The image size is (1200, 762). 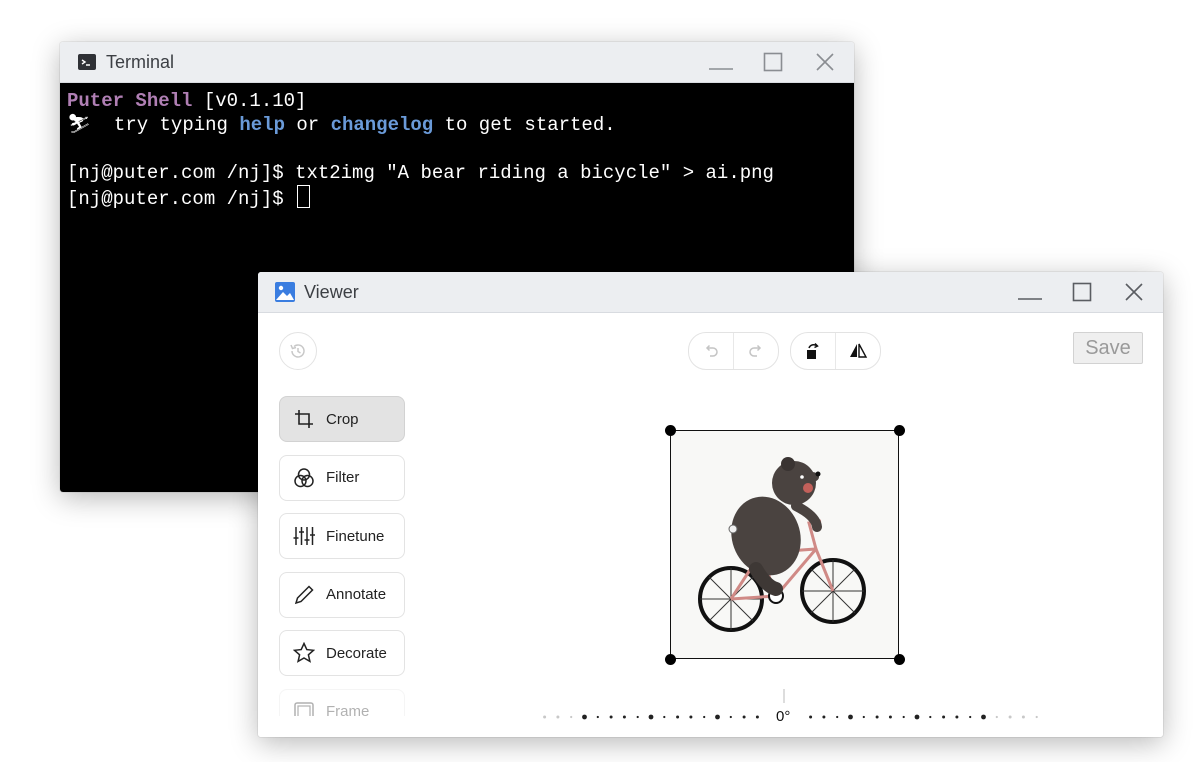 I want to click on rotate-flip-group, so click(x=835, y=351).